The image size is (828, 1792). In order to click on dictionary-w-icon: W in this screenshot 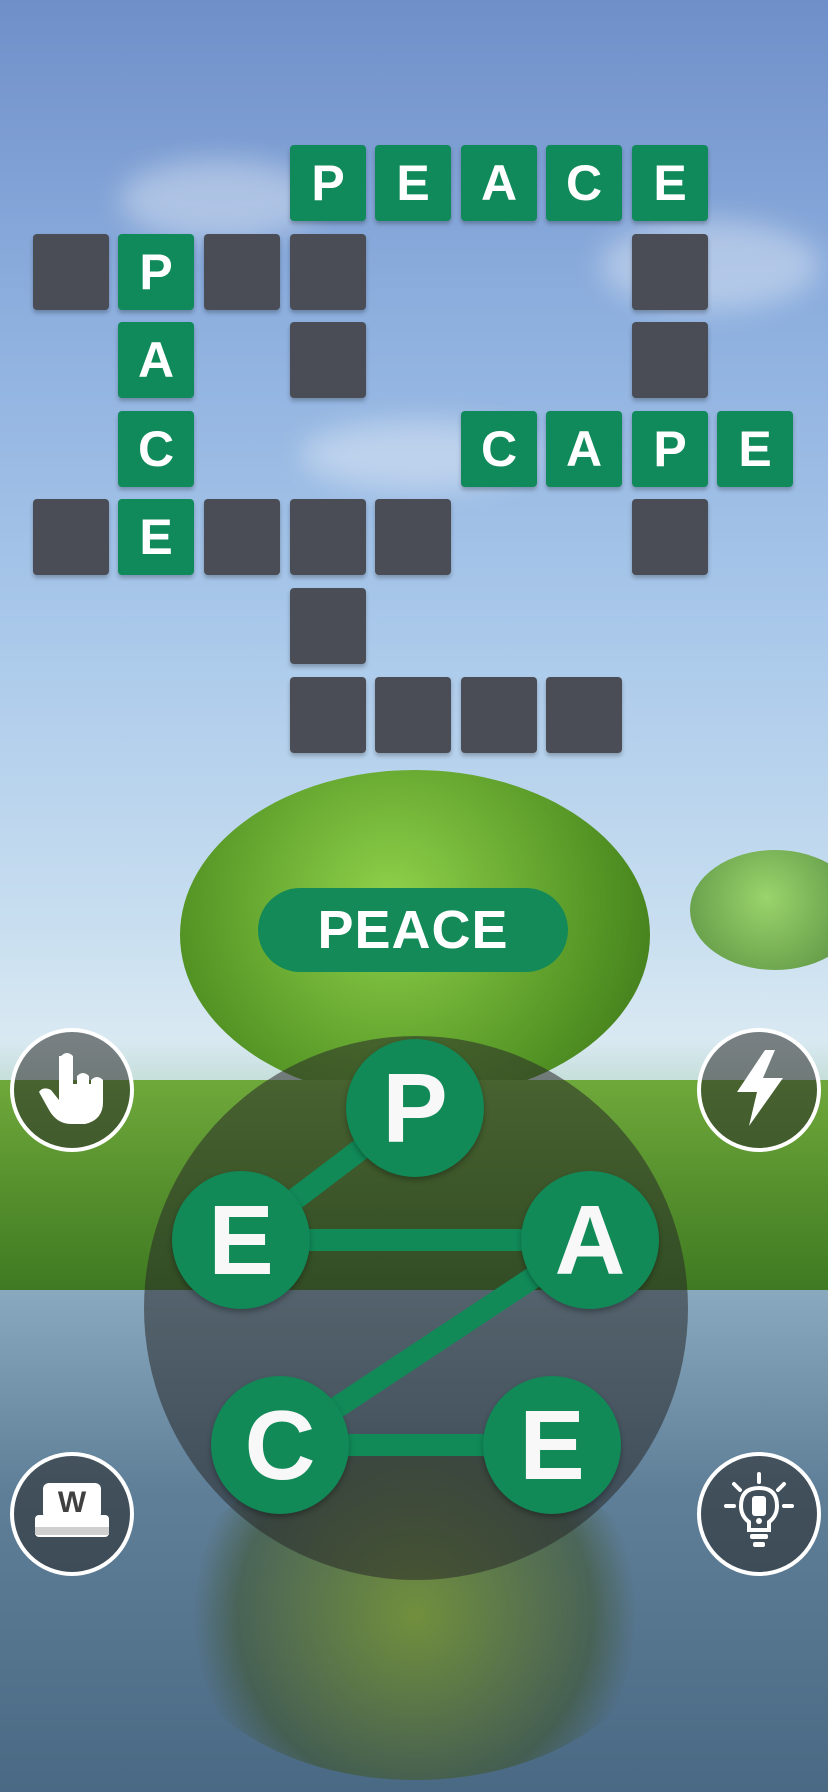, I will do `click(72, 1514)`.